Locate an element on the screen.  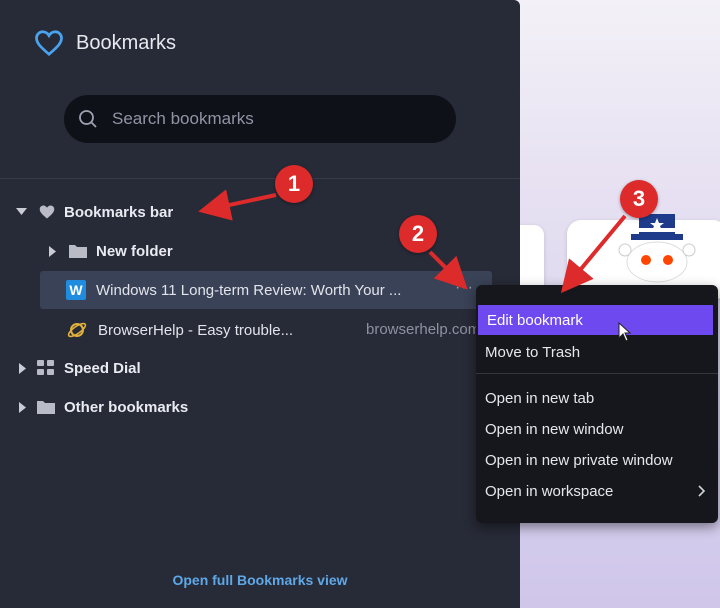
tree-item-bookmarks-bar: Bookmarks bar is located at coordinates (93, 212).